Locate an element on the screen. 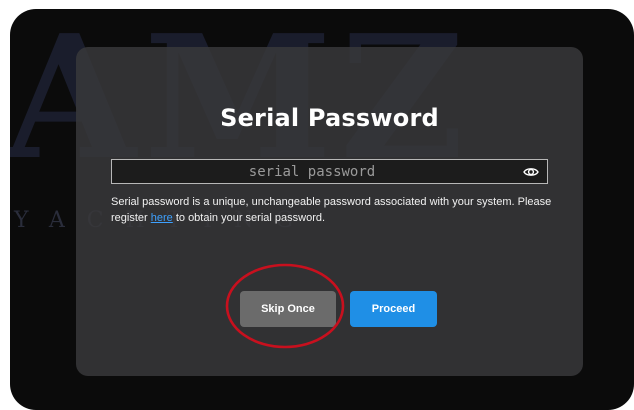 This screenshot has height=410, width=634. serial-password-input is located at coordinates (312, 171).